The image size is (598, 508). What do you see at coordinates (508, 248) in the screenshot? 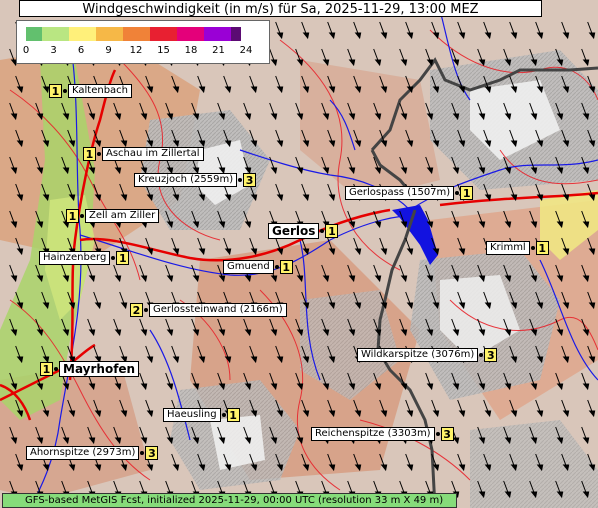
I see `place-label: Krimml` at bounding box center [508, 248].